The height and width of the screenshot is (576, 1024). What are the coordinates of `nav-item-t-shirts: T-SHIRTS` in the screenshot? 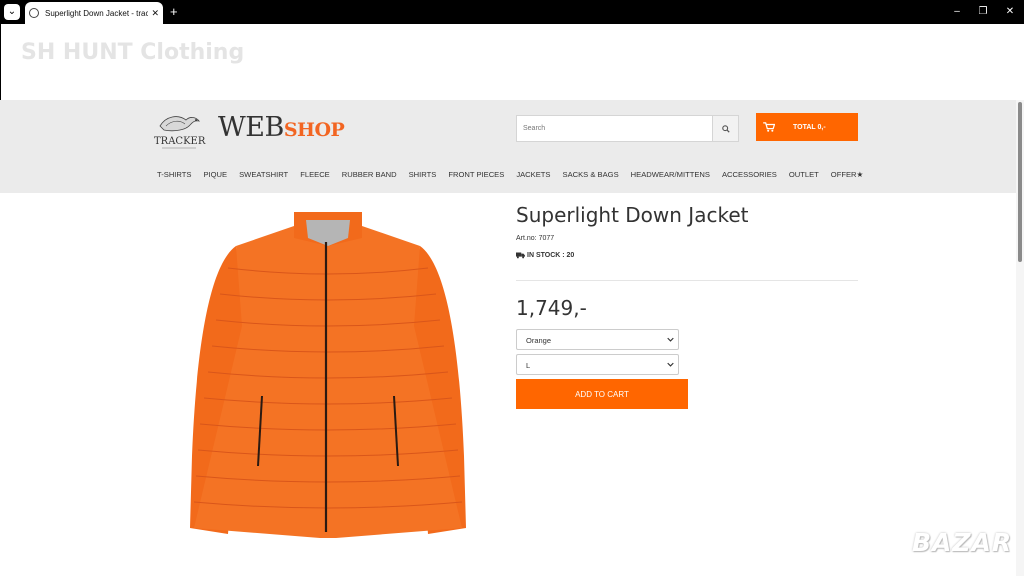 It's located at (174, 176).